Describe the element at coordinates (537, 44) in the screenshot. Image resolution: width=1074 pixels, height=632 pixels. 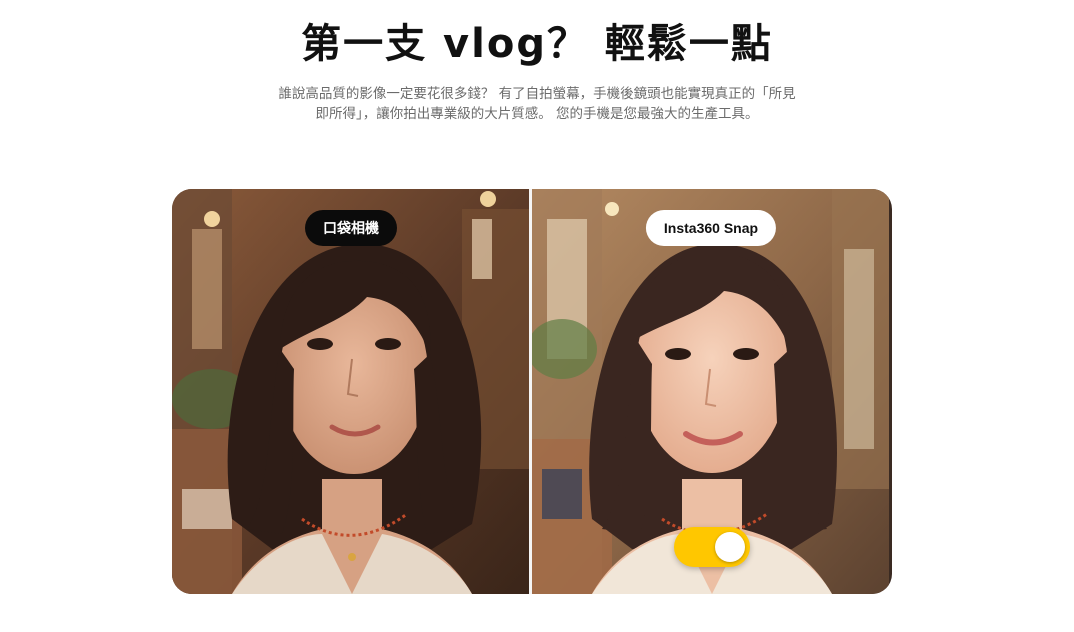
I see `section-heading: 第一支 vlog？ 輕鬆一點` at that location.